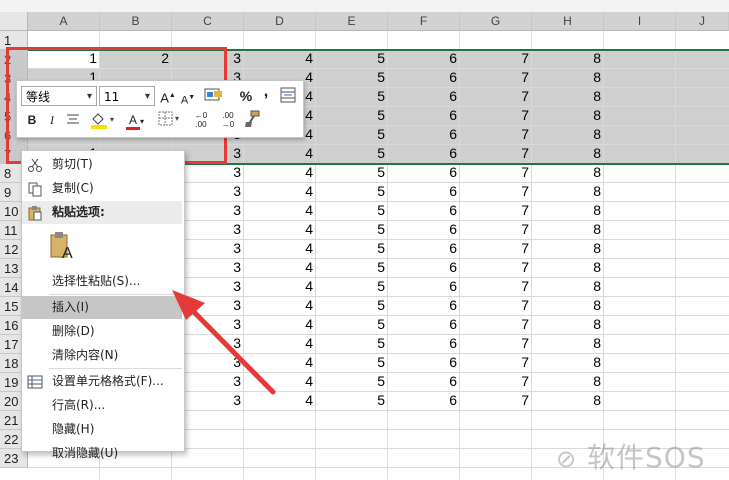 This screenshot has width=729, height=480. What do you see at coordinates (224, 342) in the screenshot?
I see `annotation-arrow` at bounding box center [224, 342].